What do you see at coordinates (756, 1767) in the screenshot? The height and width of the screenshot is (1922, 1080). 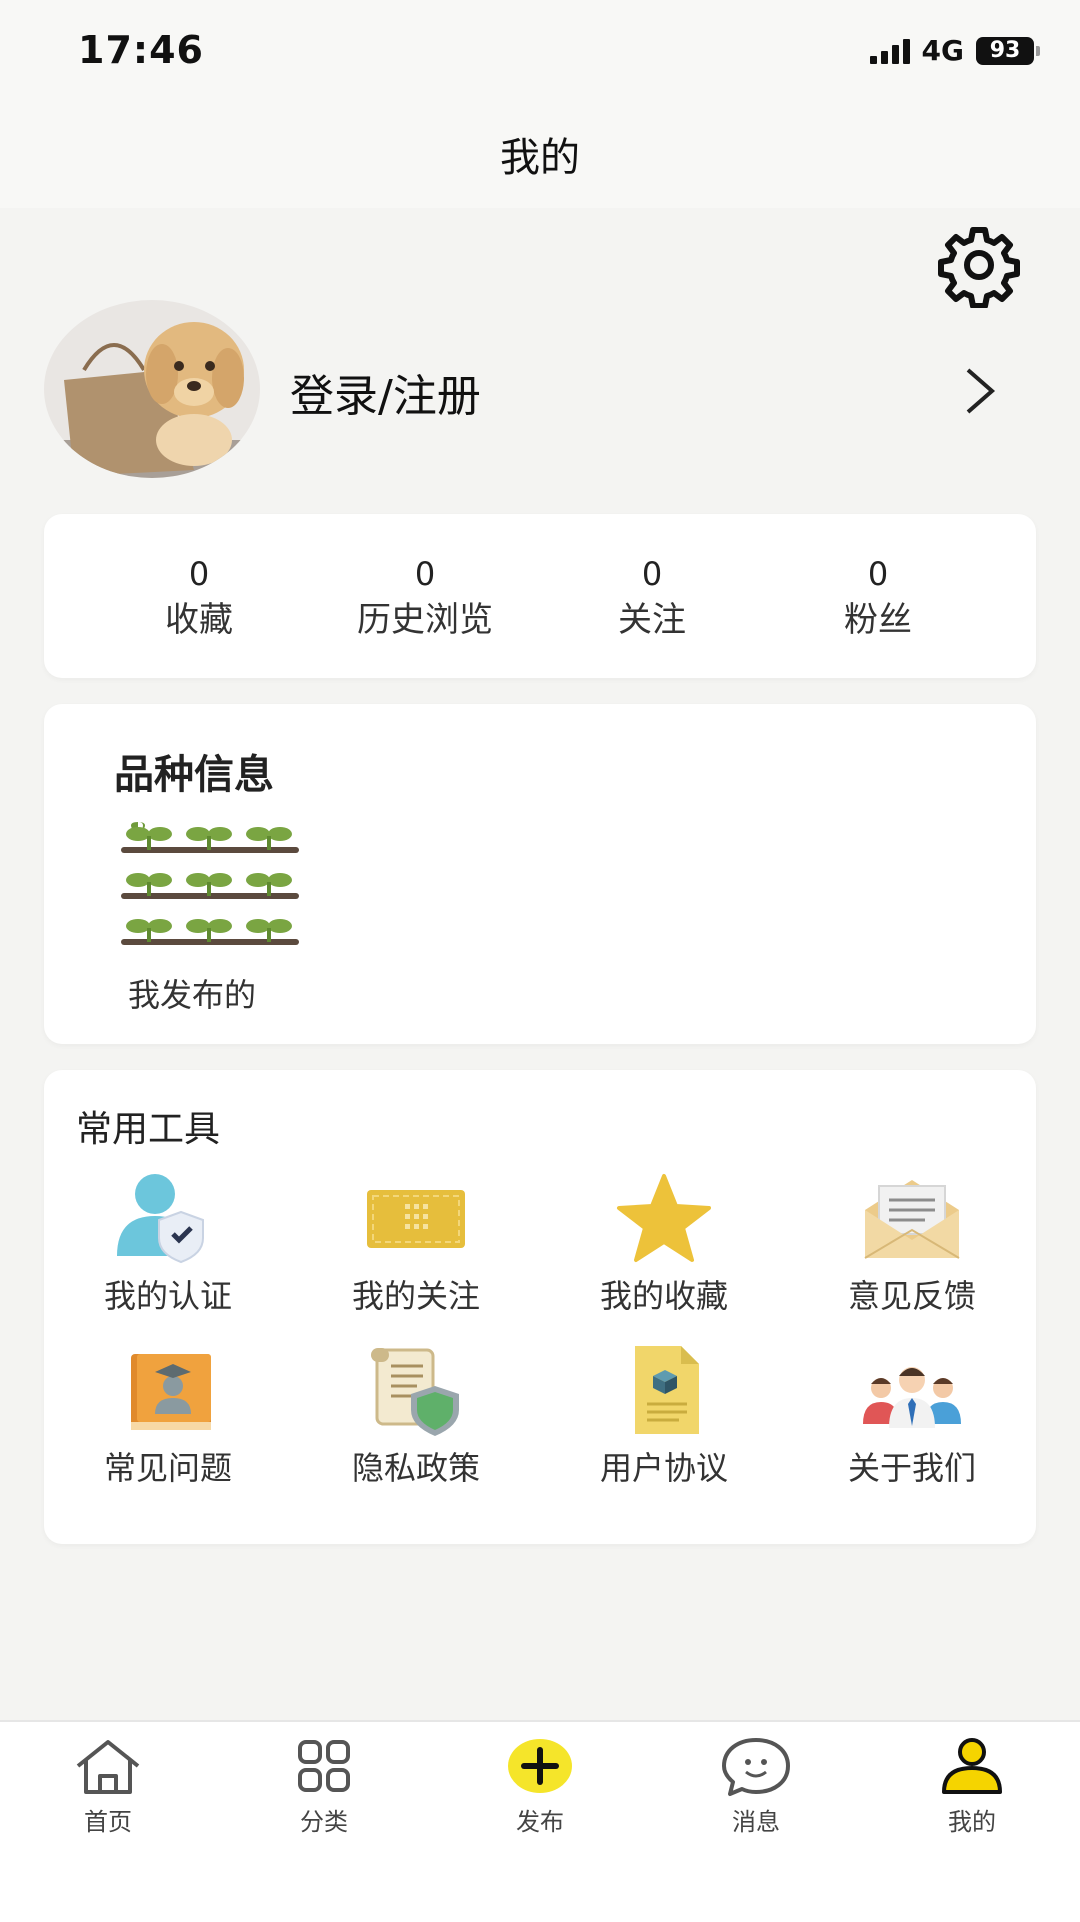 I see `chat-icon` at bounding box center [756, 1767].